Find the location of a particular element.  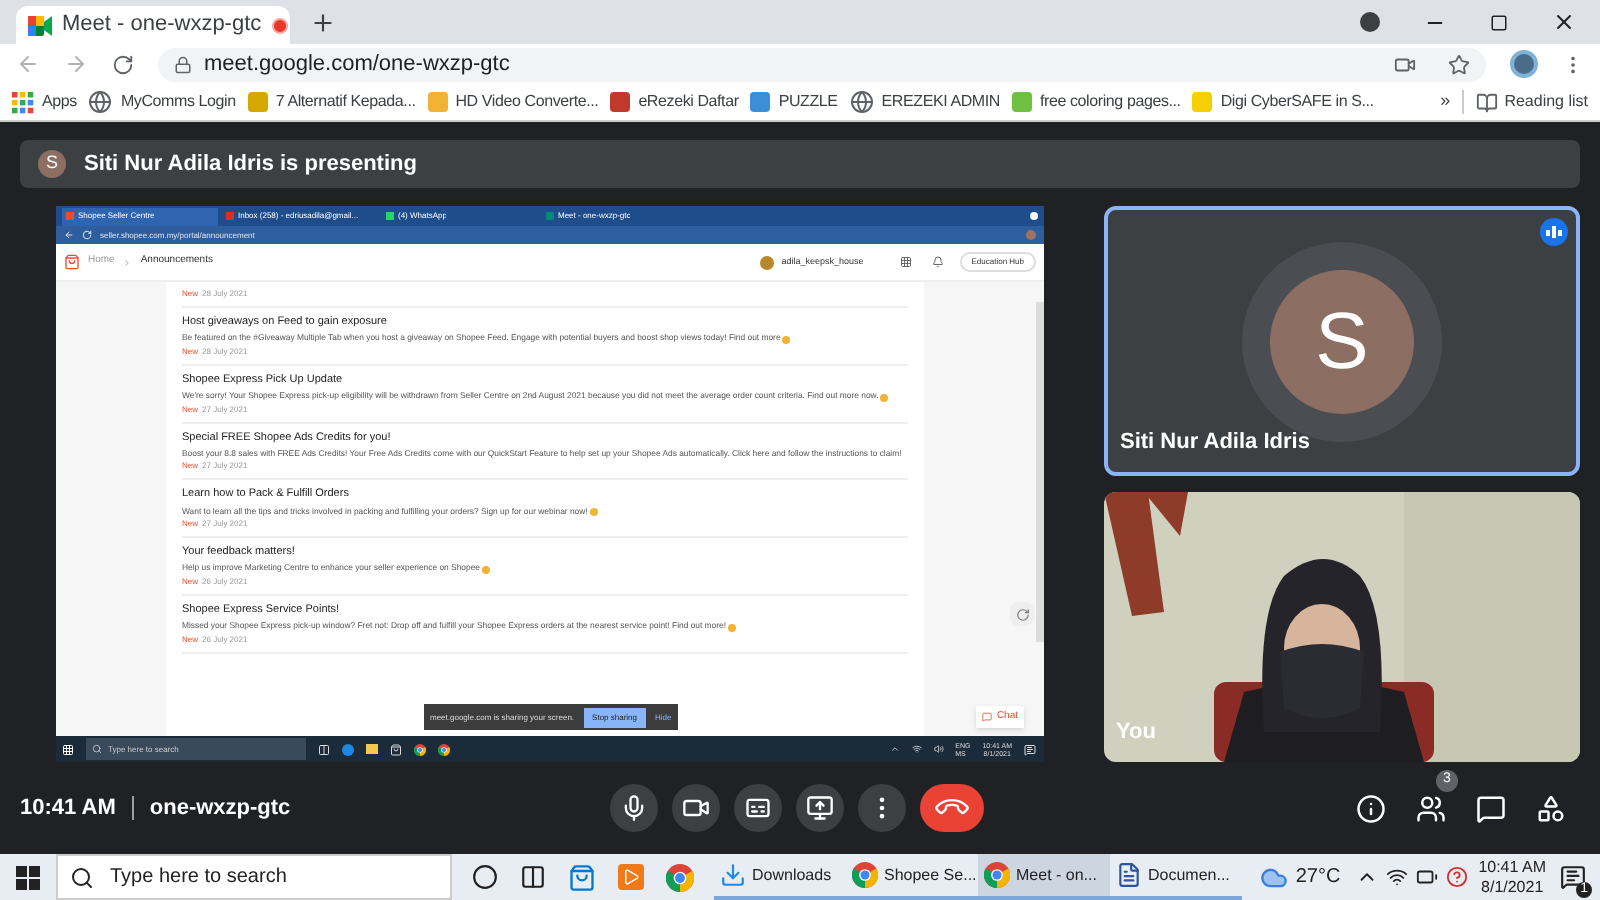

media-player-icon is located at coordinates (631, 877).